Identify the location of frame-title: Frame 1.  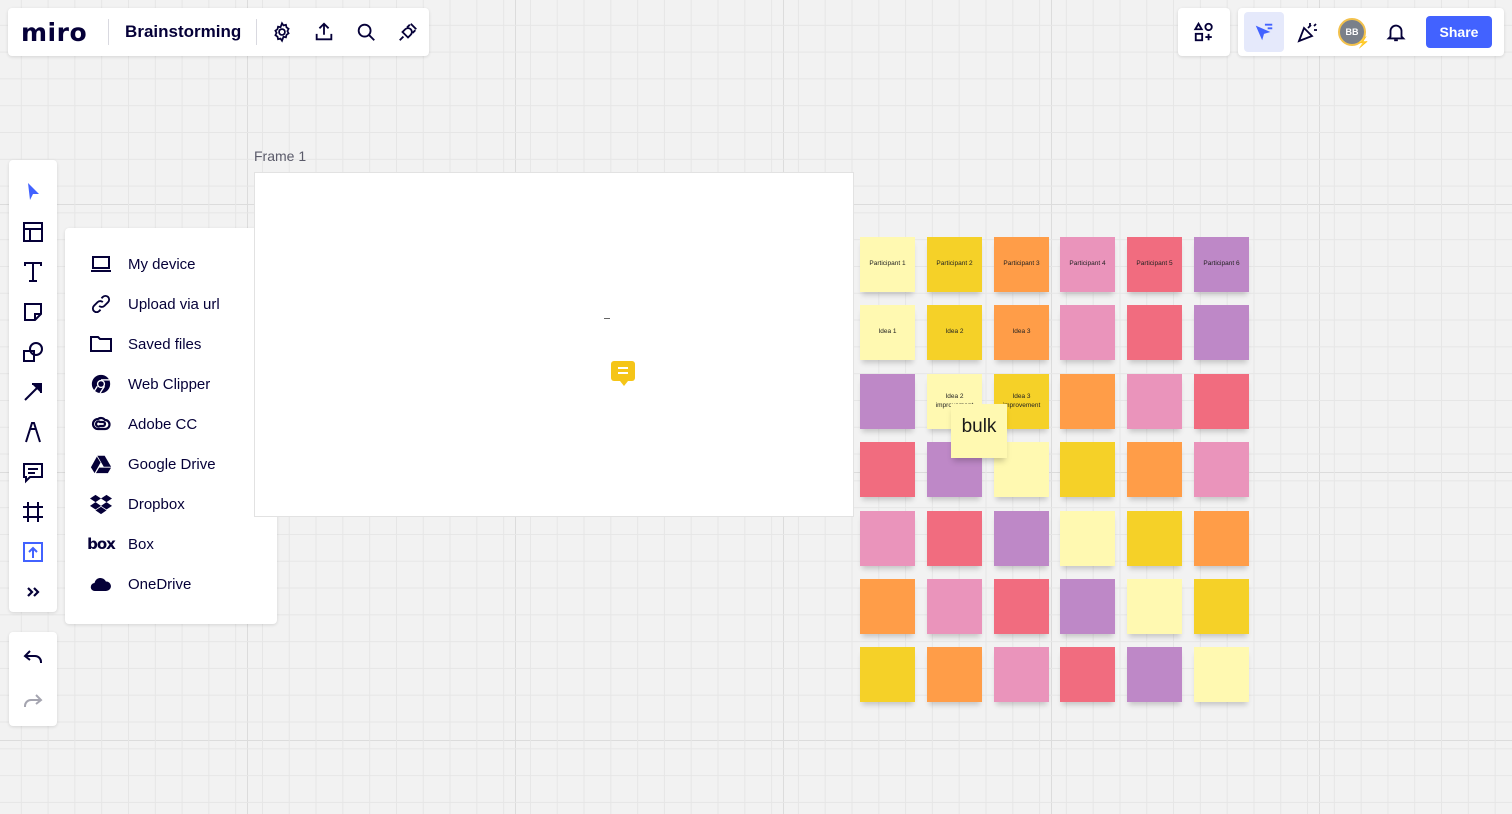
(280, 156).